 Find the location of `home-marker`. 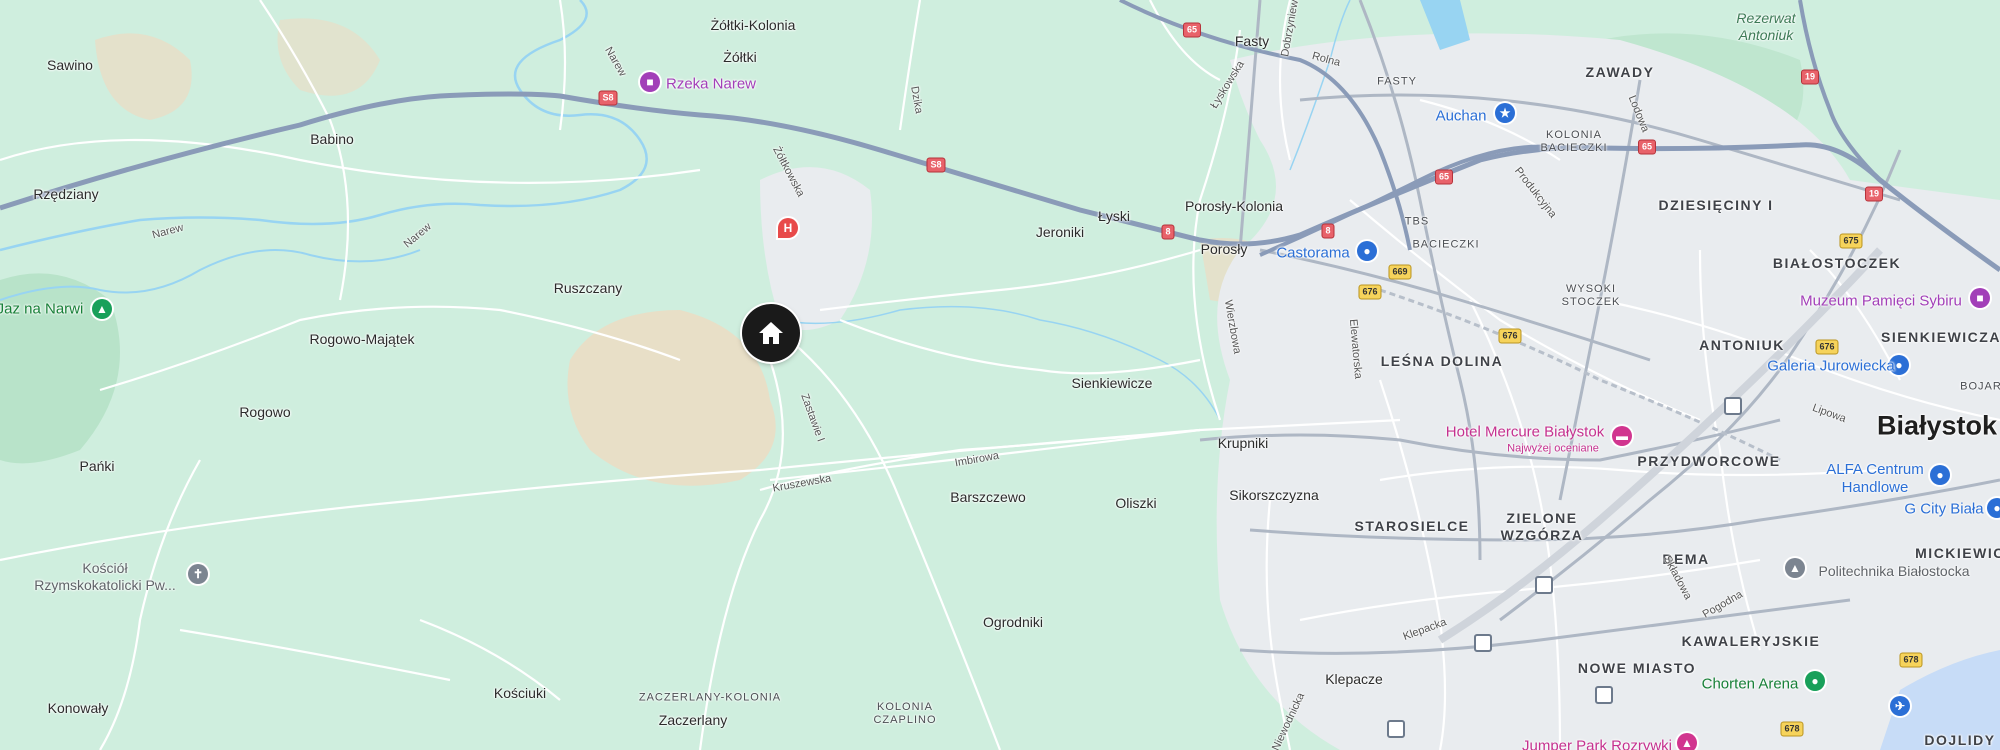

home-marker is located at coordinates (771, 333).